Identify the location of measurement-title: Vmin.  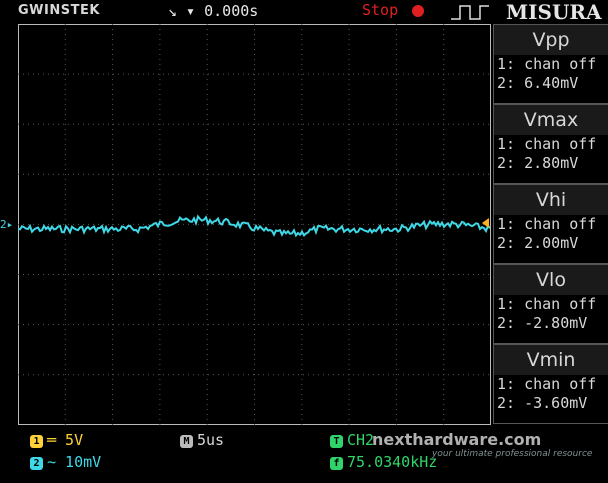
(551, 360).